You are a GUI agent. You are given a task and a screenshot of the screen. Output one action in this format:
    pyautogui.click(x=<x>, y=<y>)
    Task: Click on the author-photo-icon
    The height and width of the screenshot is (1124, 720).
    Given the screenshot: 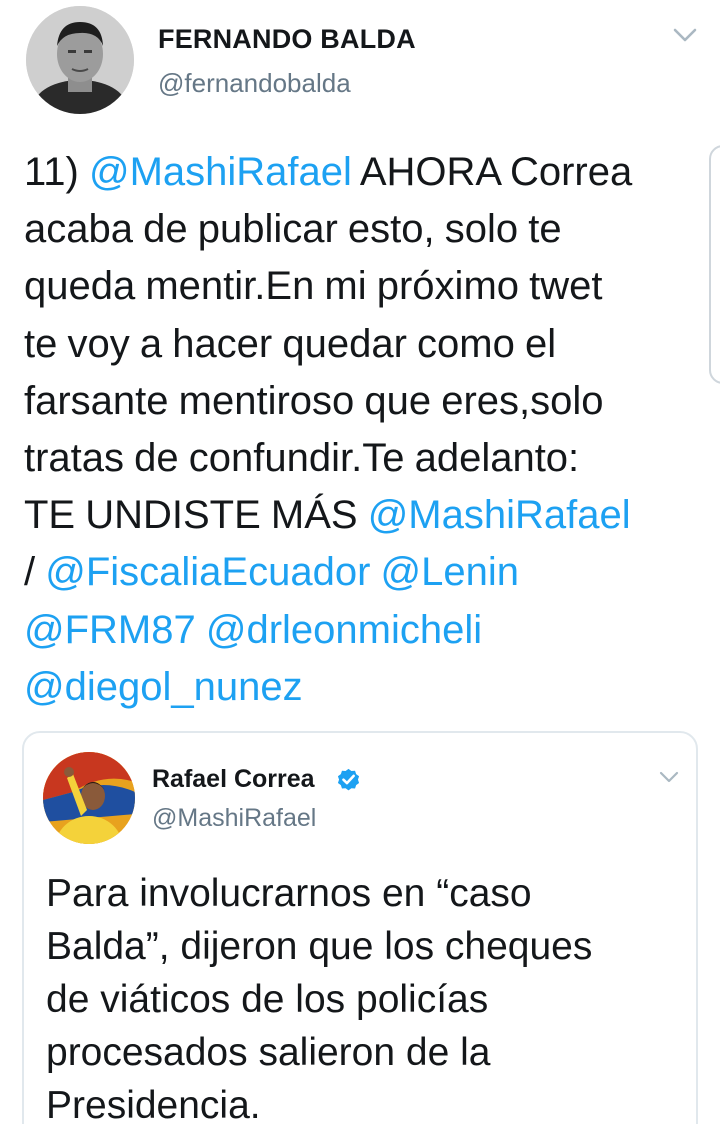 What is the action you would take?
    pyautogui.click(x=80, y=60)
    